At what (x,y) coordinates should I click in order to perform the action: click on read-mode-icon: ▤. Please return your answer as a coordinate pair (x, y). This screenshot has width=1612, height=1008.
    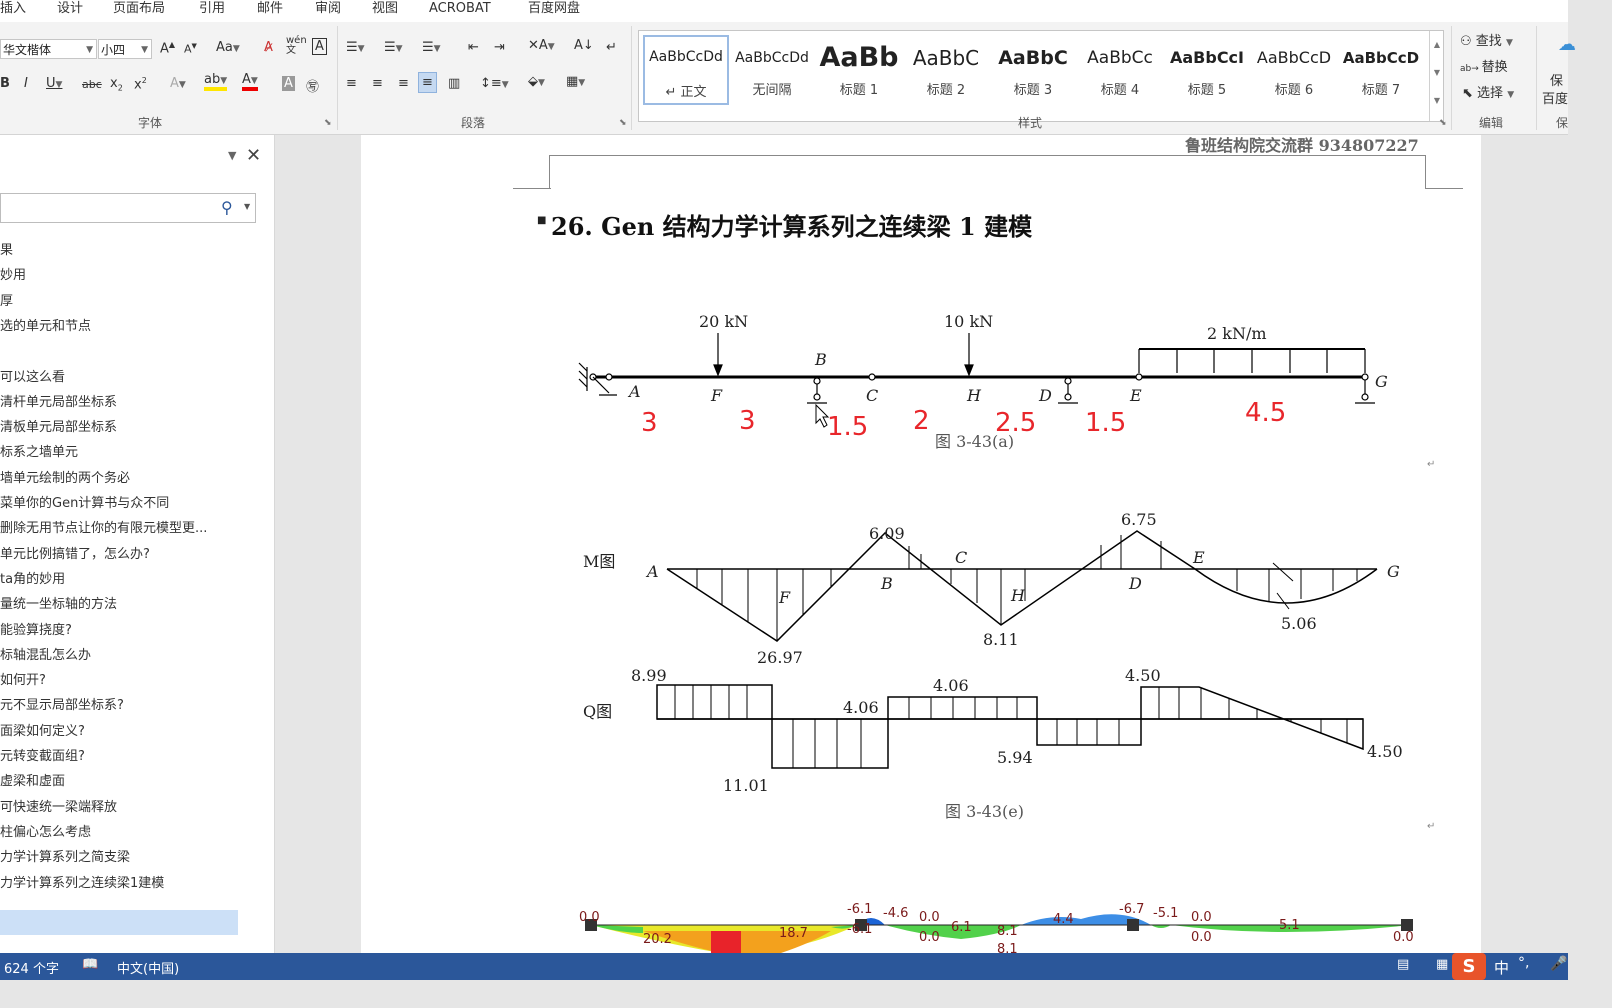
    Looking at the image, I should click on (1403, 964).